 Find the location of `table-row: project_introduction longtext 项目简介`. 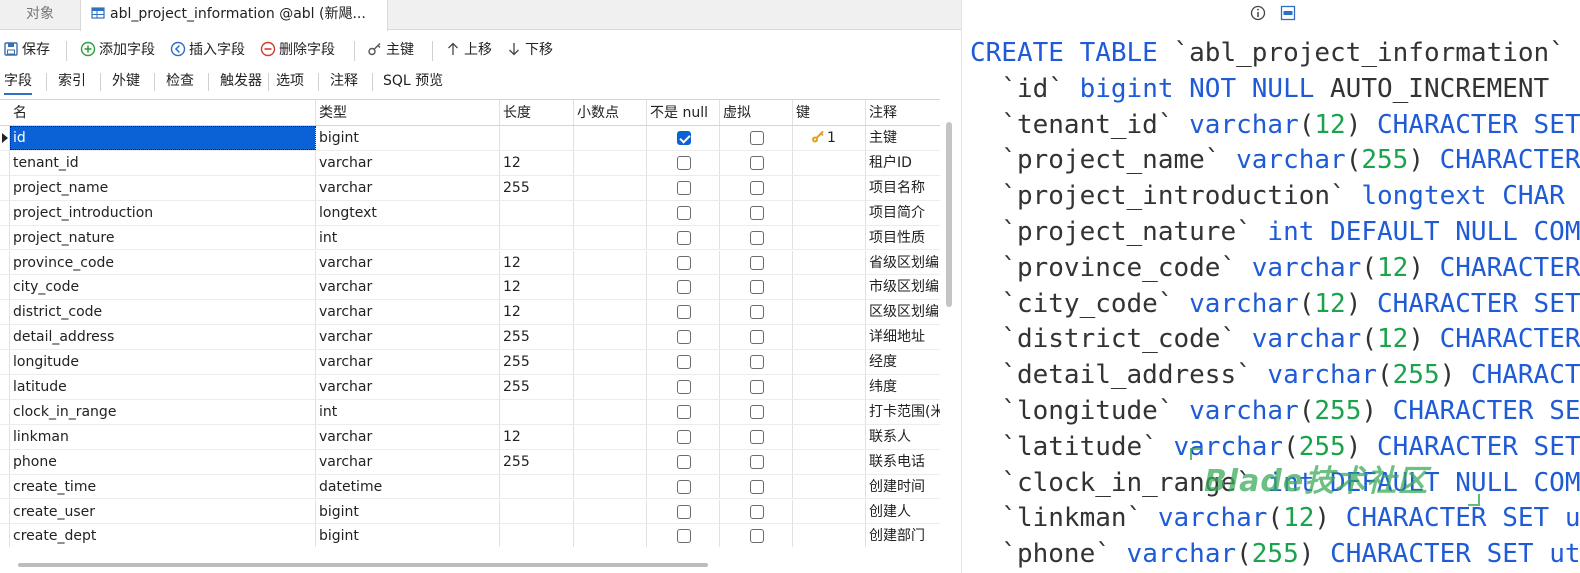

table-row: project_introduction longtext 项目简介 is located at coordinates (470, 213).